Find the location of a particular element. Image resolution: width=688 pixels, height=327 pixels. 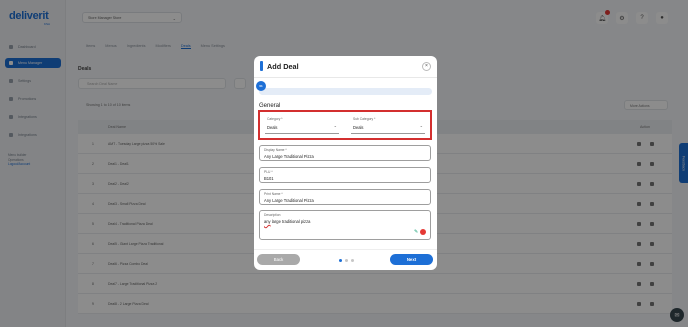

plu-field: PLU * B101 is located at coordinates (345, 175).